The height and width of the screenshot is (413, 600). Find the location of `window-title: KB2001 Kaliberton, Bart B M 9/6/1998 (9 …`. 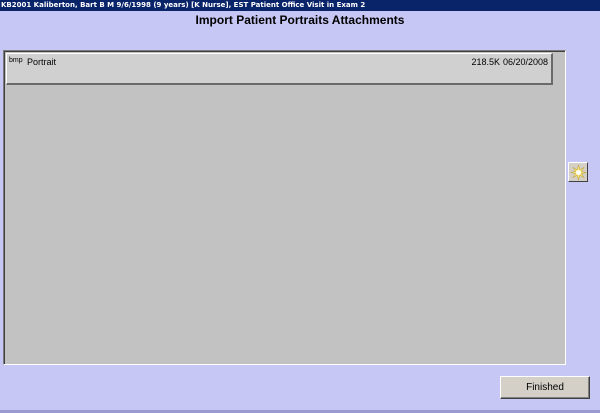

window-title: KB2001 Kaliberton, Bart B M 9/6/1998 (9 … is located at coordinates (183, 5).